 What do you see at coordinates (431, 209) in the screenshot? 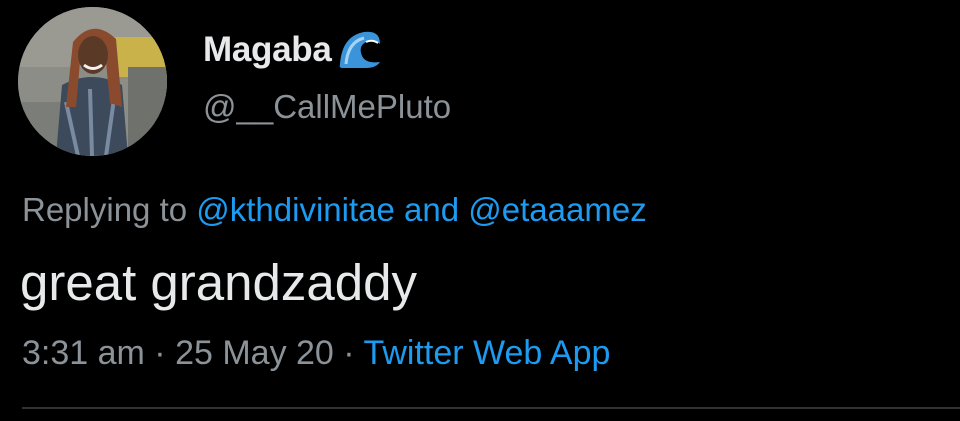
I see `replying-conjunction: and` at bounding box center [431, 209].